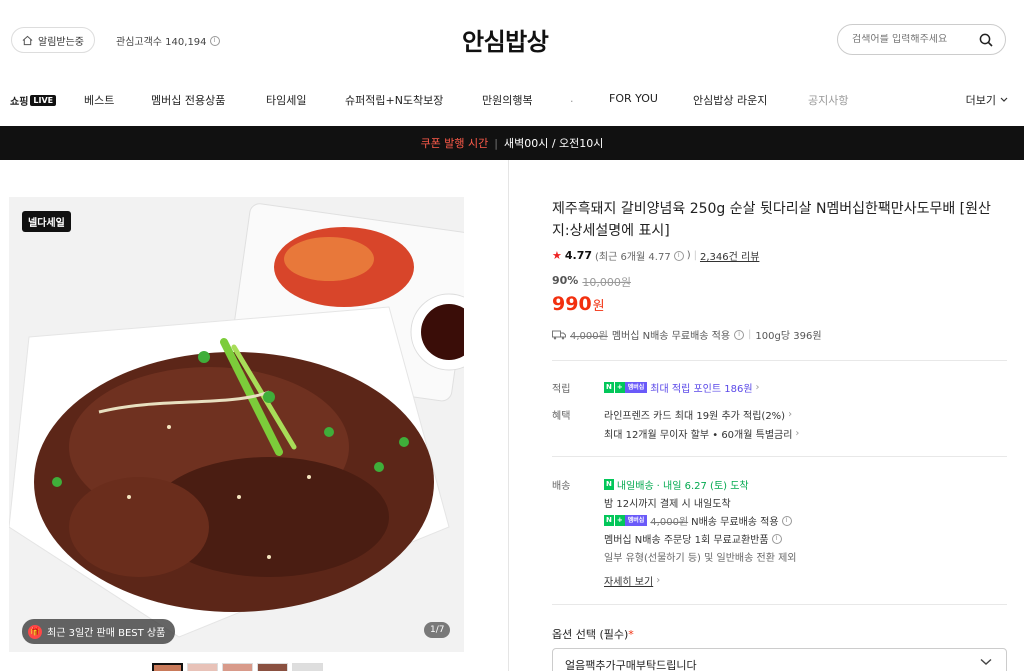 The height and width of the screenshot is (671, 1024). I want to click on best-seller-label: 최근 3일간 판매 BEST 상품, so click(106, 633).